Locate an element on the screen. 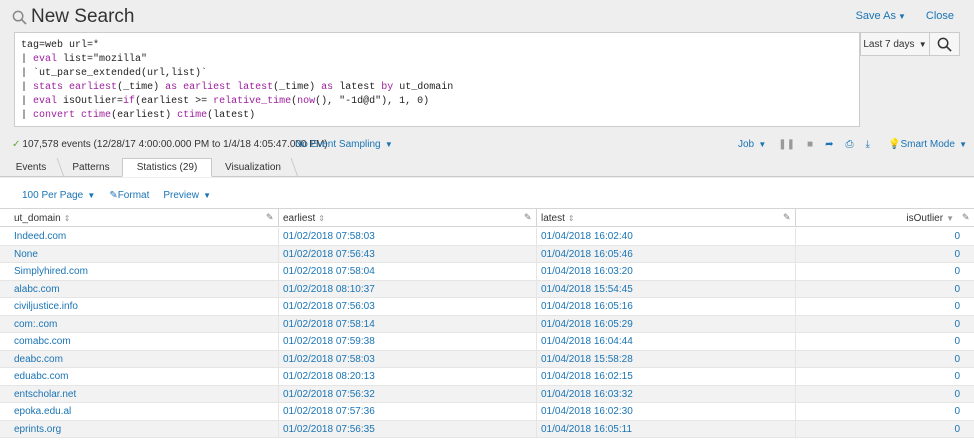 Image resolution: width=974 pixels, height=440 pixels. event-sampling-dropdown: No Event Sampling ▼ is located at coordinates (344, 144).